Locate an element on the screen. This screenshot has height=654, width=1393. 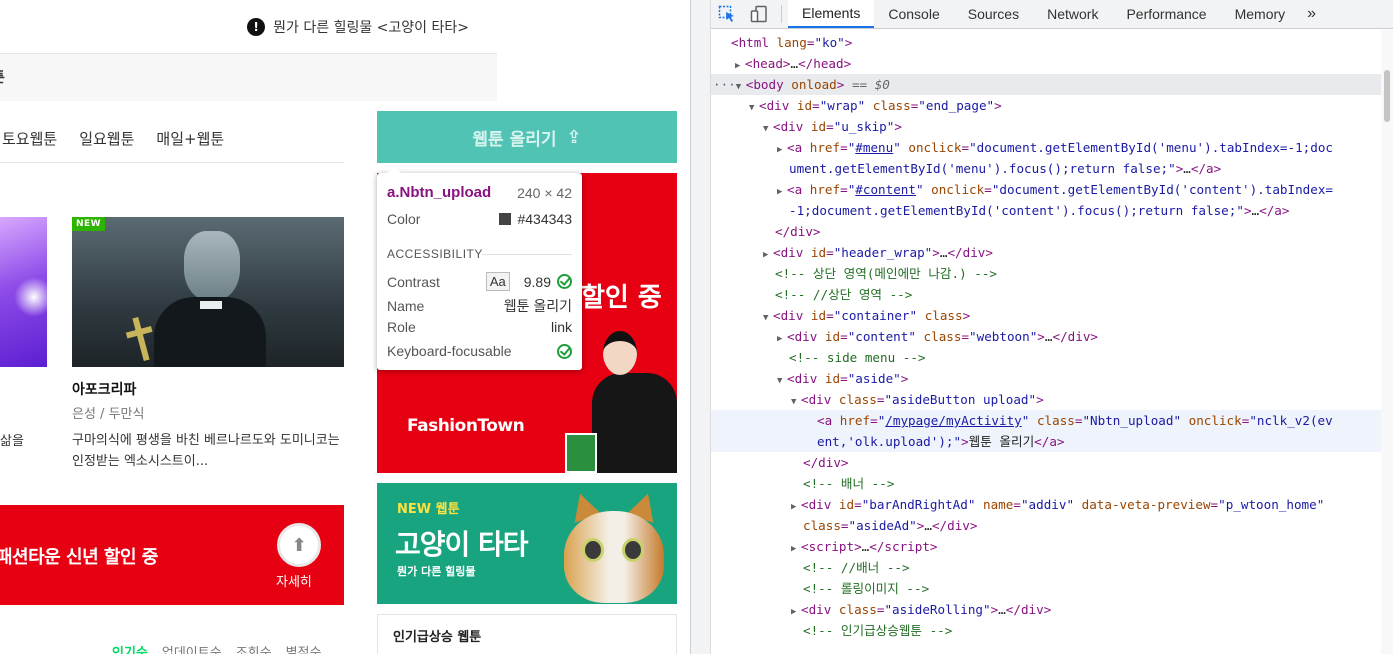
tooltip-color-value: #434343 is located at coordinates (544, 219).